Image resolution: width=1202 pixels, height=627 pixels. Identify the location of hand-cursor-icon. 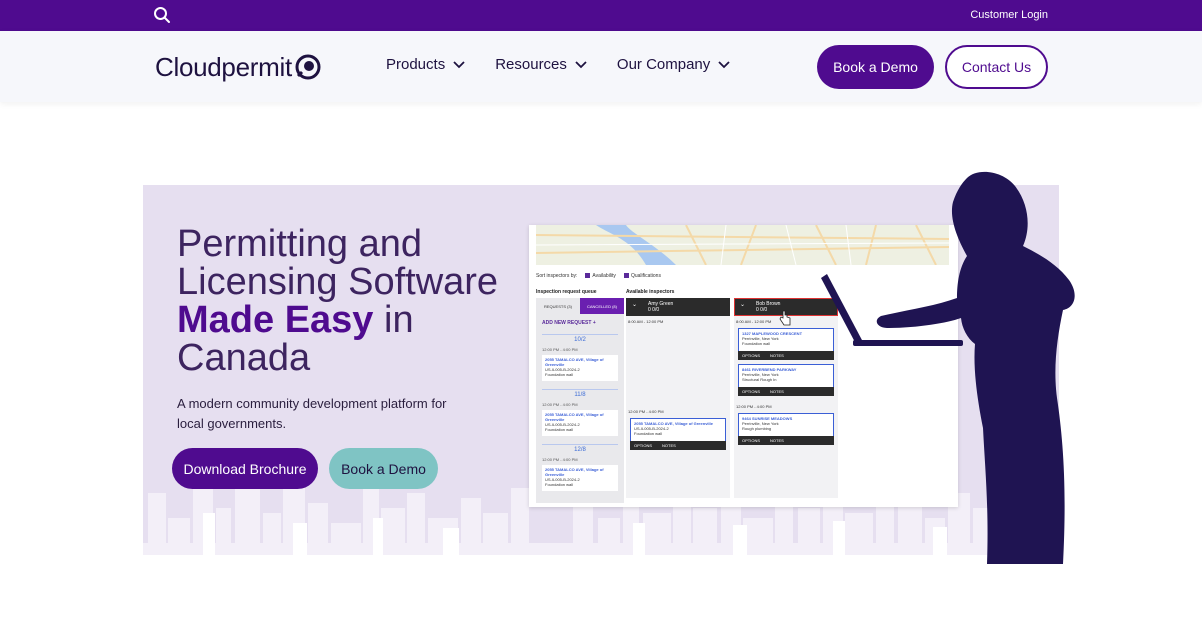
(785, 318).